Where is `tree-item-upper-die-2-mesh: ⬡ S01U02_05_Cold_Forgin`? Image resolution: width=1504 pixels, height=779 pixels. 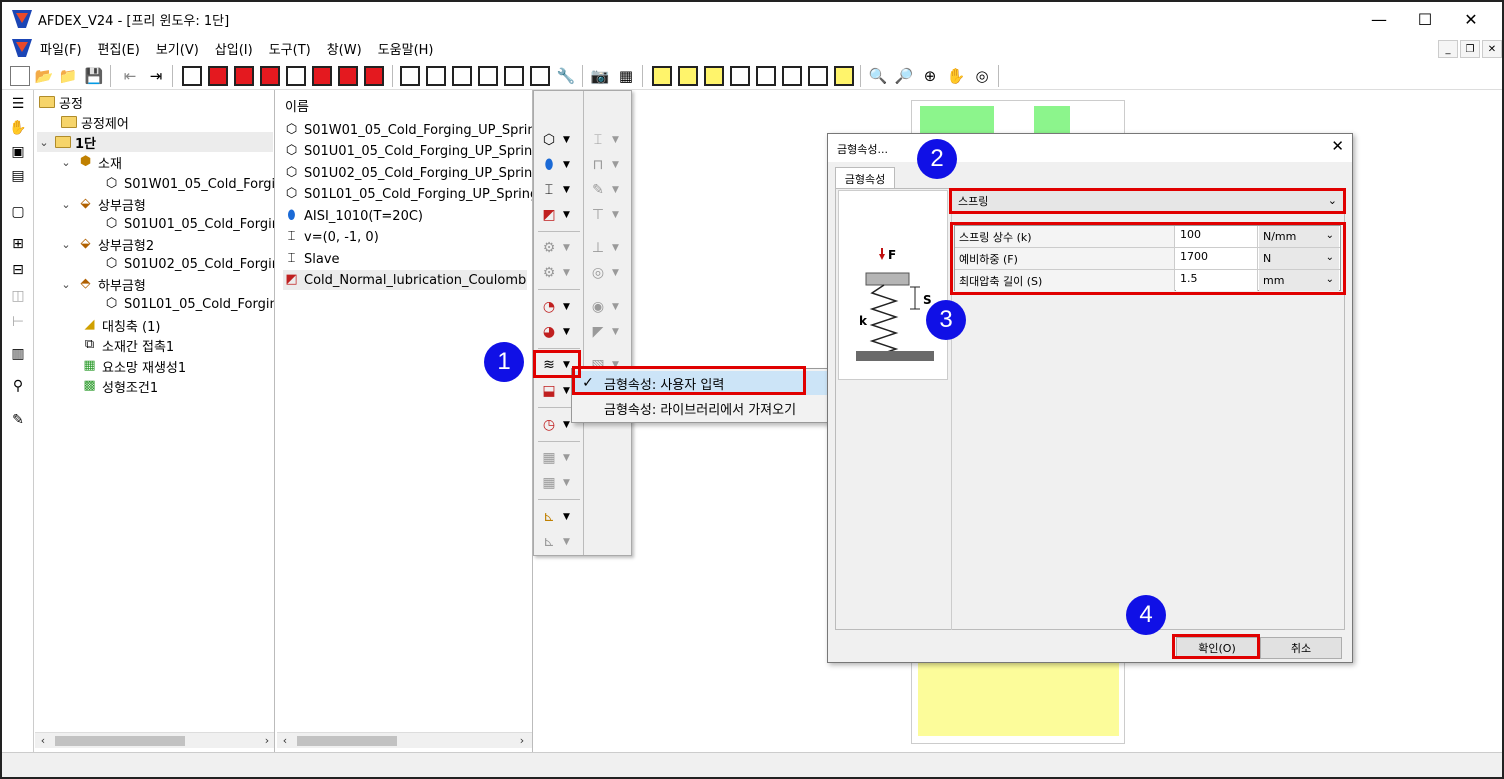
tree-item-upper-die-2-mesh: ⬡ S01U02_05_Cold_Forgin is located at coordinates (188, 264).